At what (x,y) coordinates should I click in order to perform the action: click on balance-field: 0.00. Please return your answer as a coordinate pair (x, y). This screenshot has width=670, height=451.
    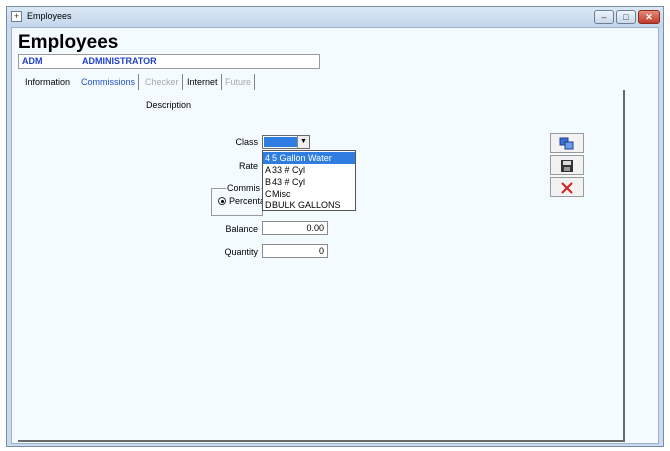
    Looking at the image, I should click on (295, 228).